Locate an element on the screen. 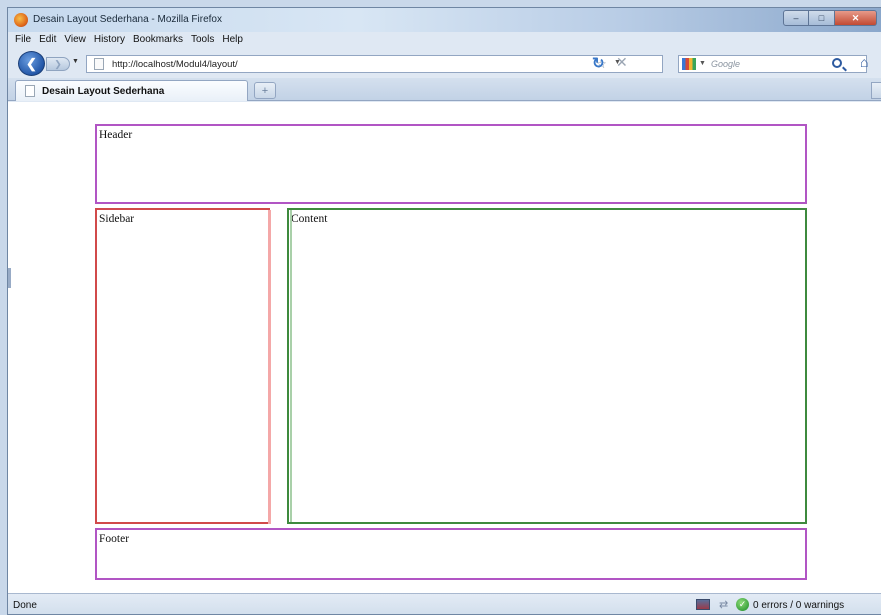 The width and height of the screenshot is (881, 615). menu-edit: Edit is located at coordinates (48, 40).